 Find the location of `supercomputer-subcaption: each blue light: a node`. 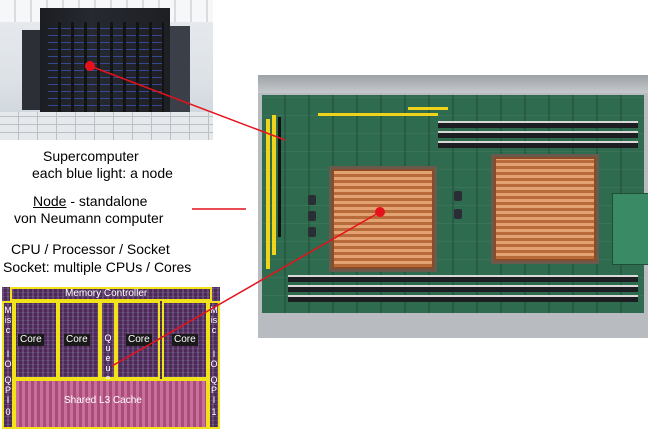

supercomputer-subcaption: each blue light: a node is located at coordinates (102, 173).